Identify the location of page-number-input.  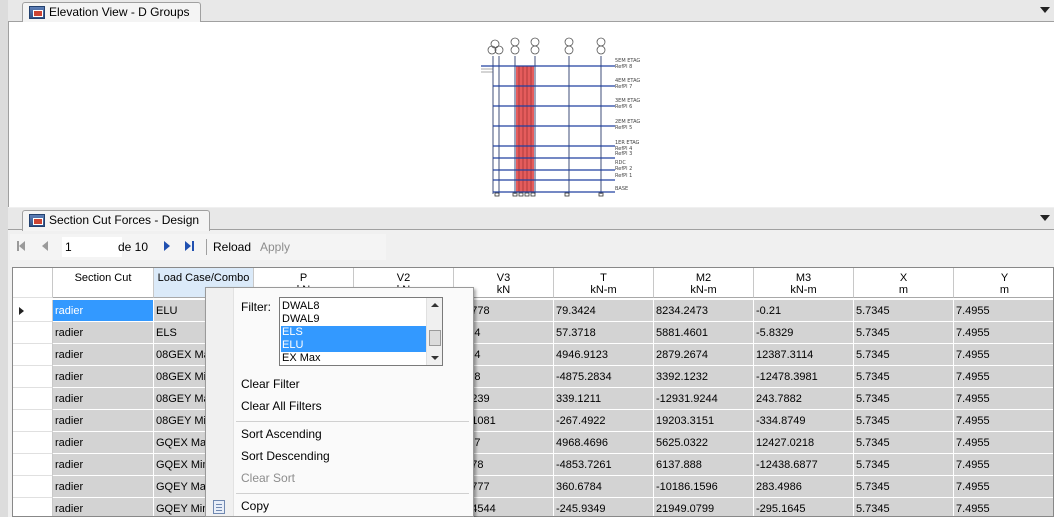
(92, 247).